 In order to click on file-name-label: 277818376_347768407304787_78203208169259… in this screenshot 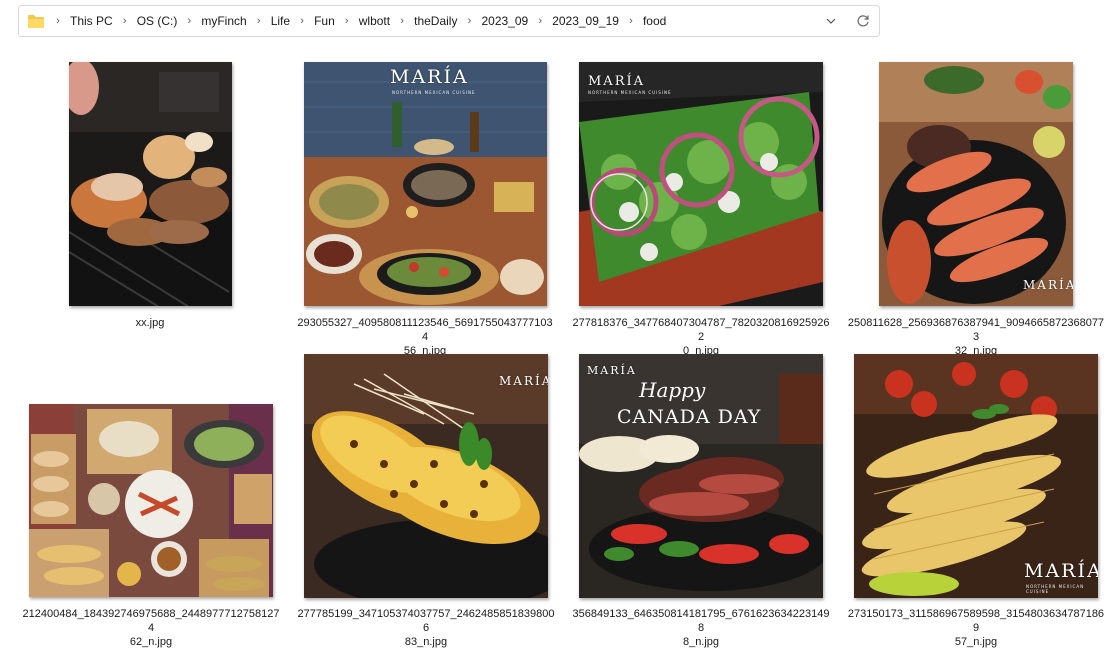, I will do `click(701, 337)`.